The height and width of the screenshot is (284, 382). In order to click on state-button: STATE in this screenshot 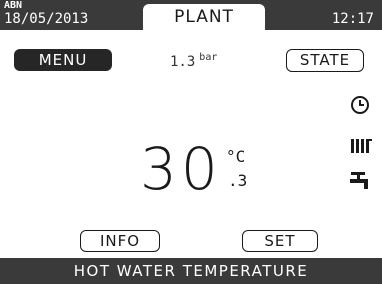, I will do `click(325, 60)`.